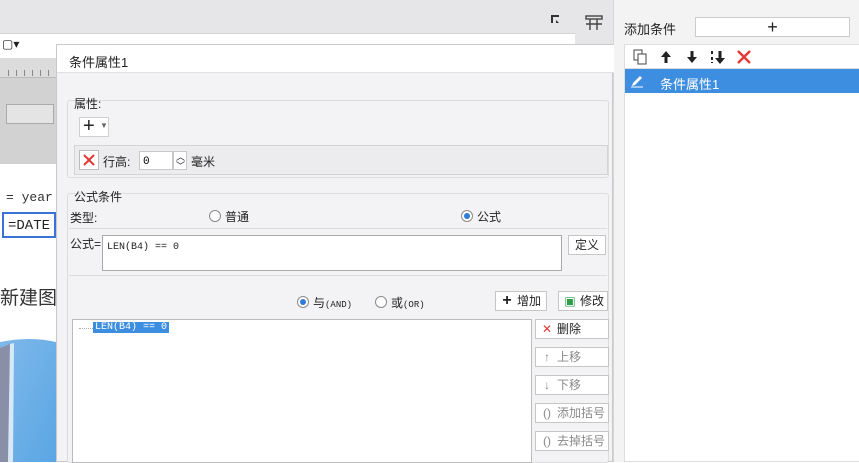  What do you see at coordinates (547, 357) in the screenshot?
I see `arrow-up-icon: ↑` at bounding box center [547, 357].